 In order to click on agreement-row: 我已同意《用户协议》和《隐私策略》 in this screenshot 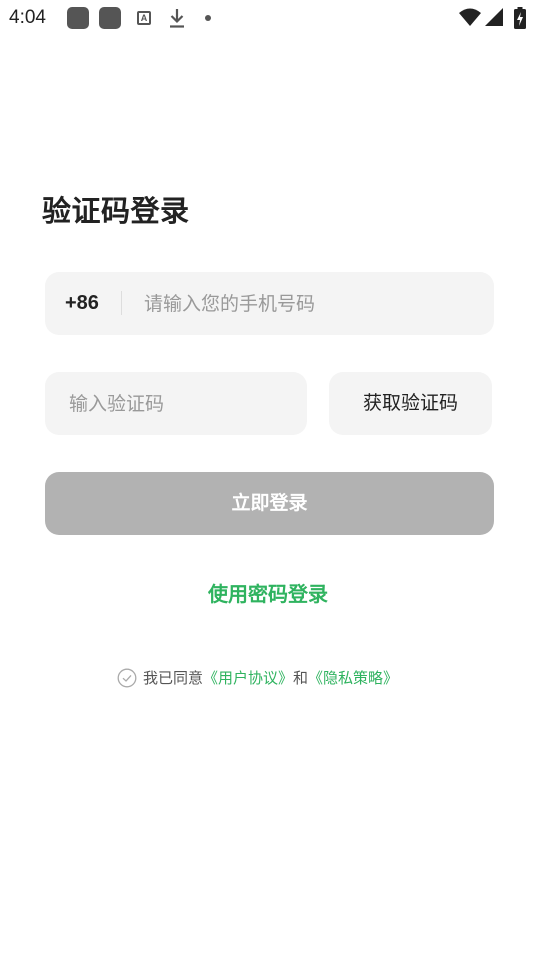, I will do `click(257, 678)`.